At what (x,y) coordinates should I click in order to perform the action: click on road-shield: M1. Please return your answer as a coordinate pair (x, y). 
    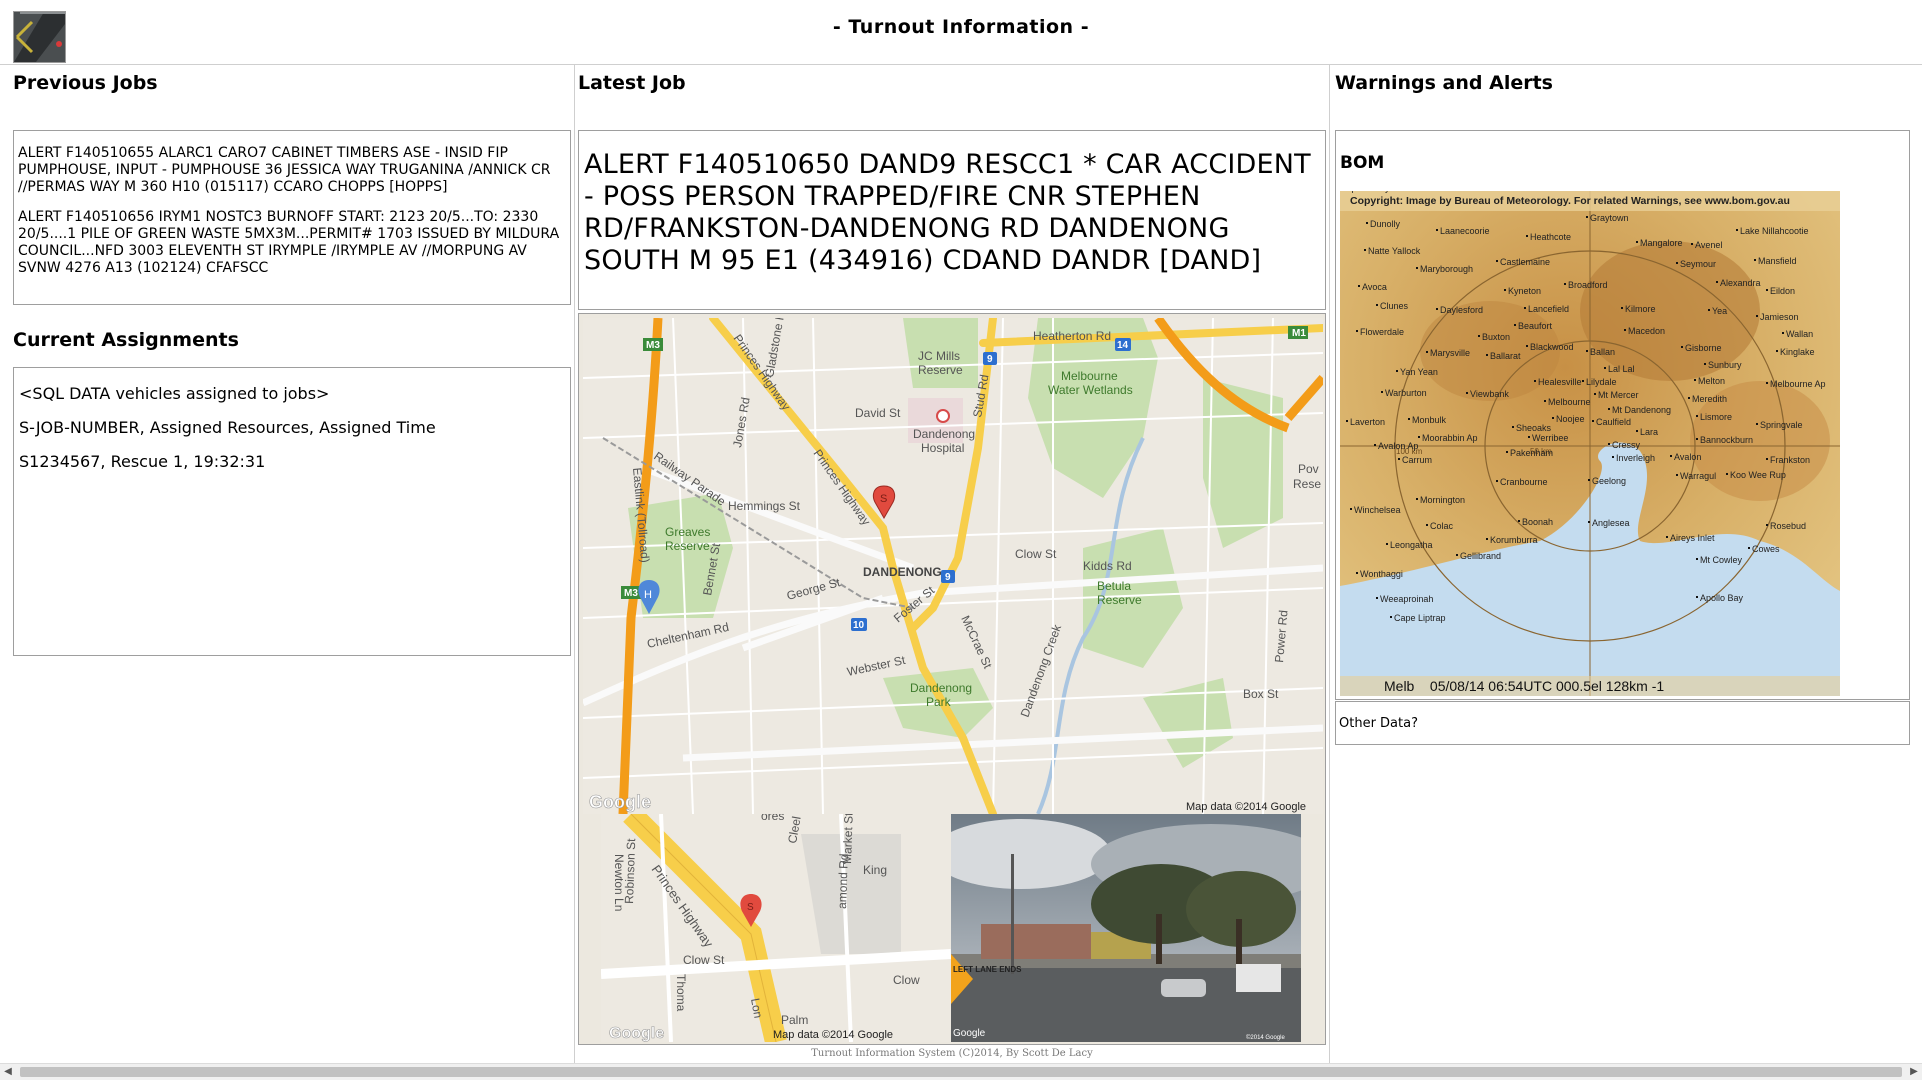
    Looking at the image, I should click on (1299, 333).